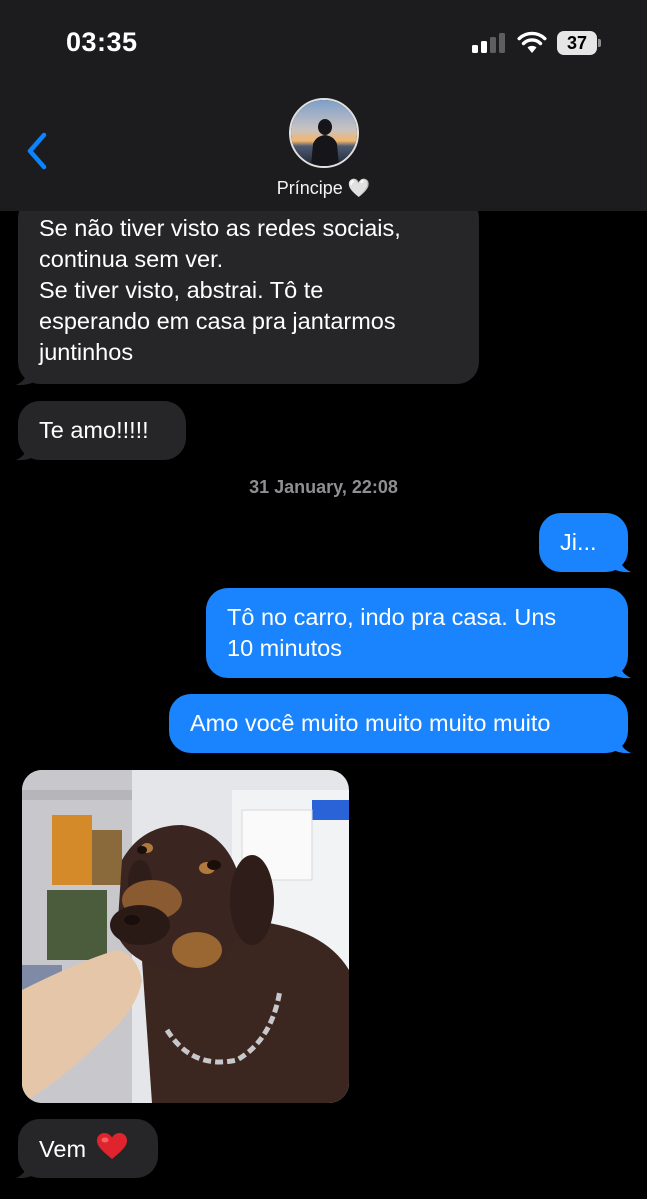 The height and width of the screenshot is (1199, 647). What do you see at coordinates (63, 1149) in the screenshot?
I see `message-text: Vem` at bounding box center [63, 1149].